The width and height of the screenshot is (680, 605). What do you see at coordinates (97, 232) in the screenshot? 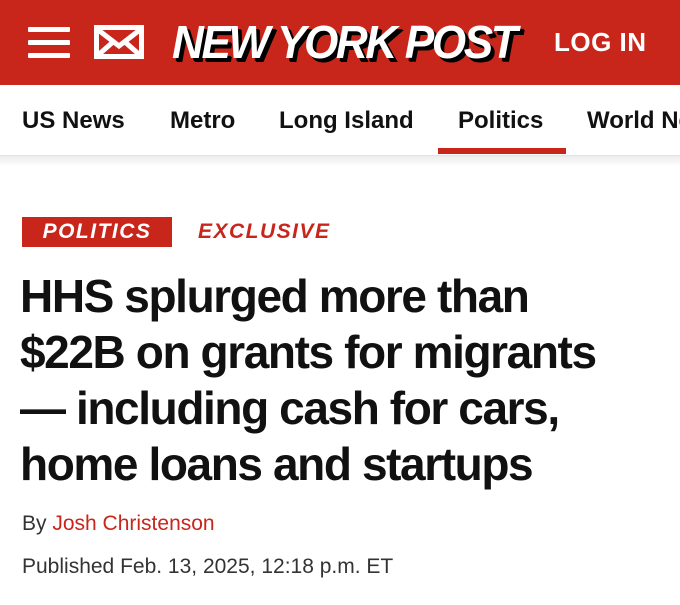
I see `section-tag-politics: POLITICS` at bounding box center [97, 232].